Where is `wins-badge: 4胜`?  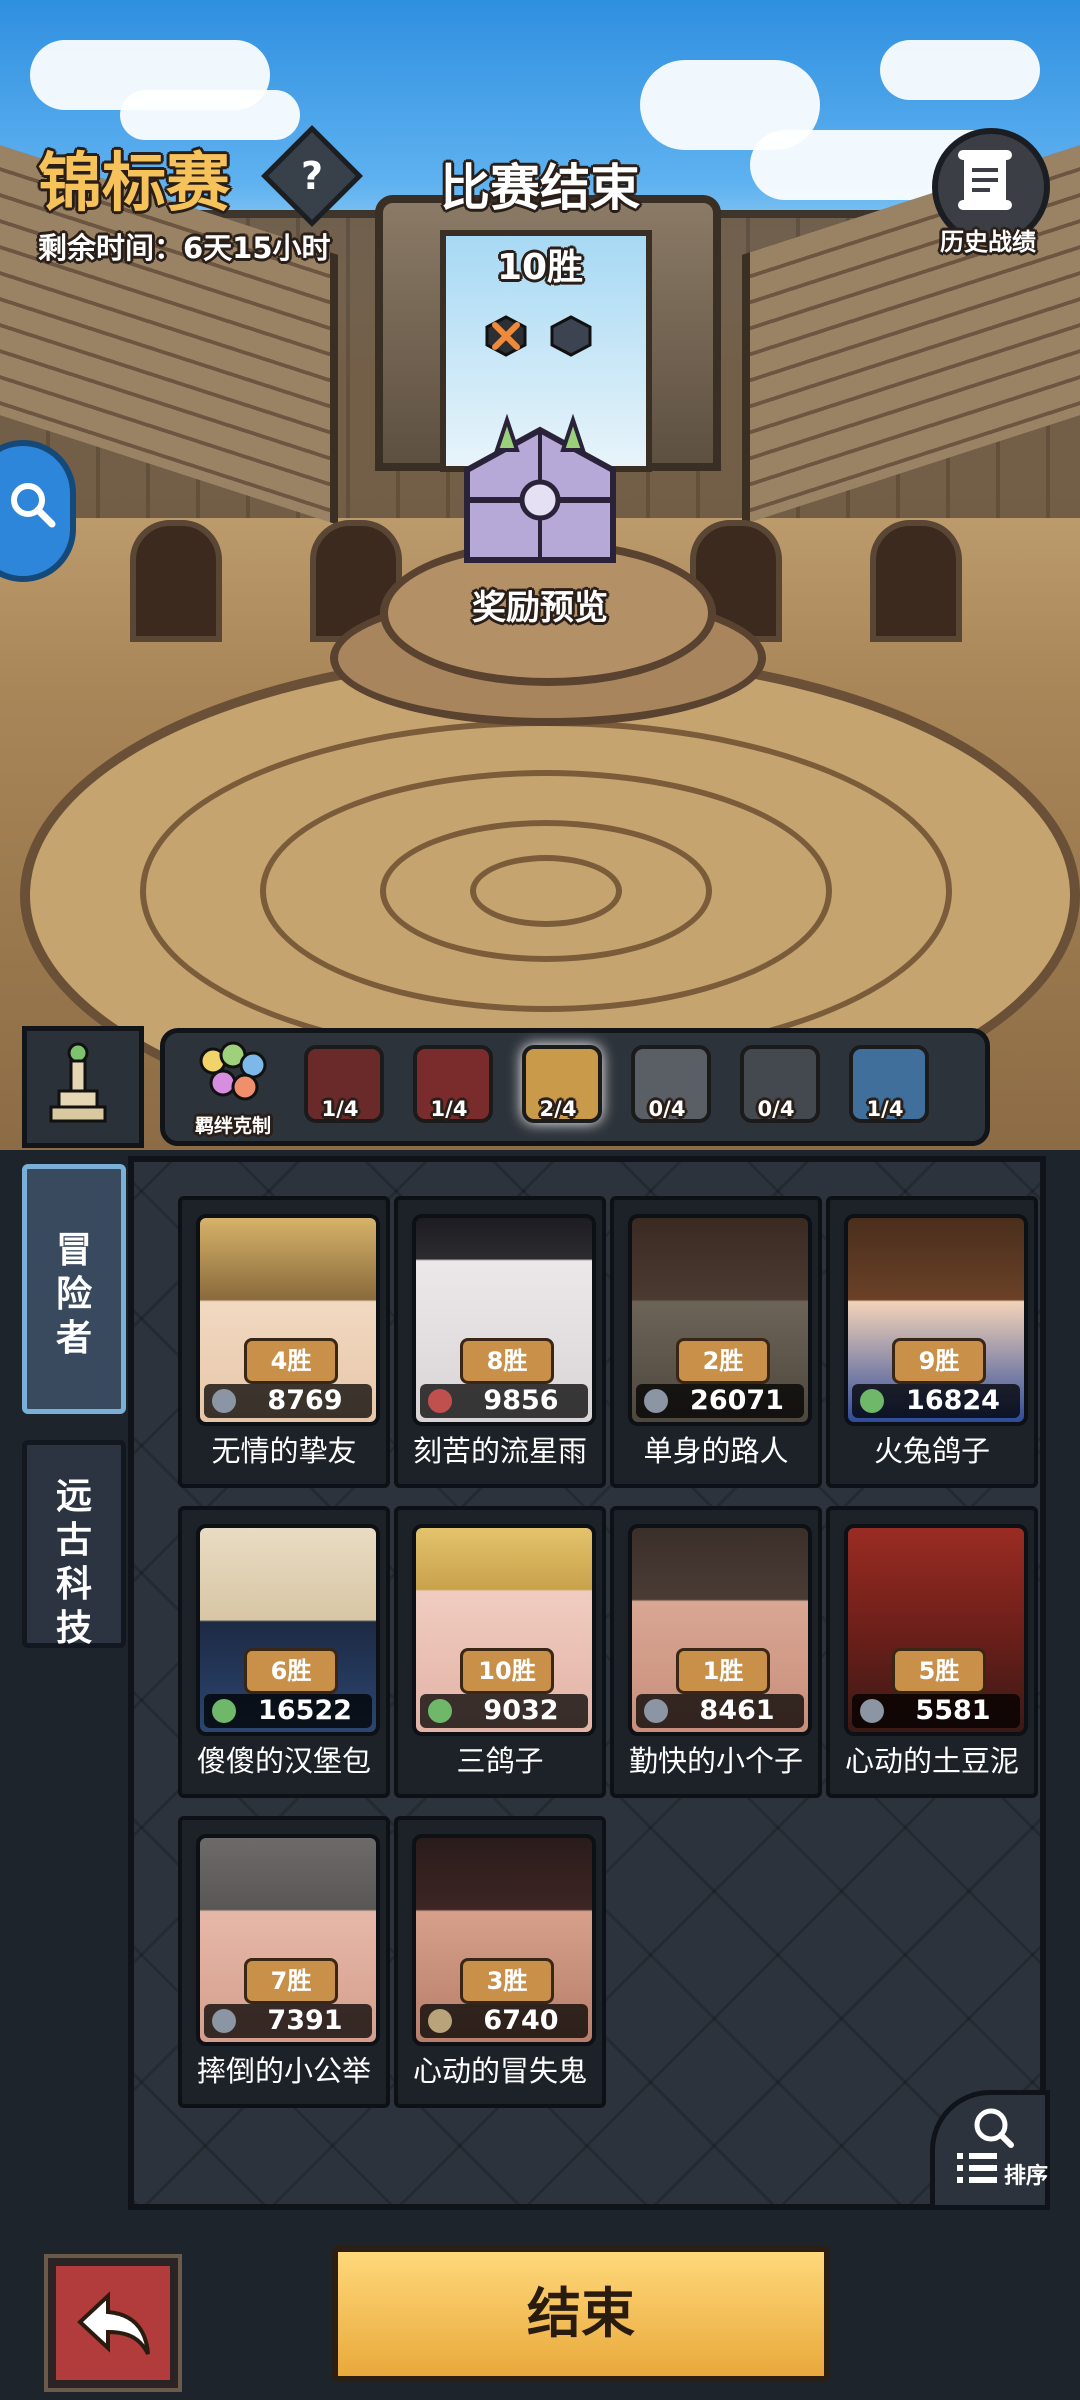
wins-badge: 4胜 is located at coordinates (291, 1361).